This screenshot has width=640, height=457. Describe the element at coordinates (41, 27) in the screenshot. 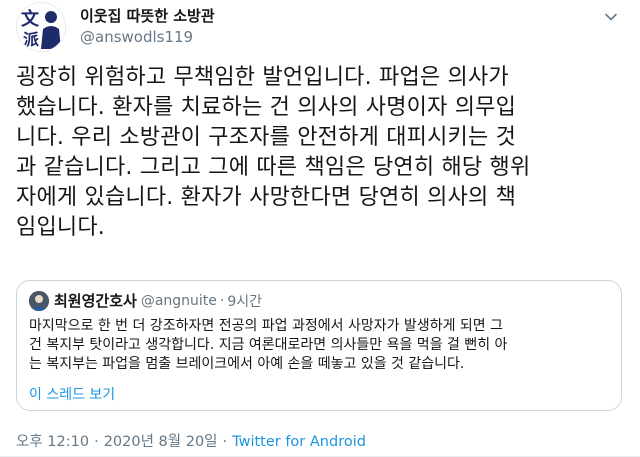

I see `profile-avatar-icon: 文 派` at that location.